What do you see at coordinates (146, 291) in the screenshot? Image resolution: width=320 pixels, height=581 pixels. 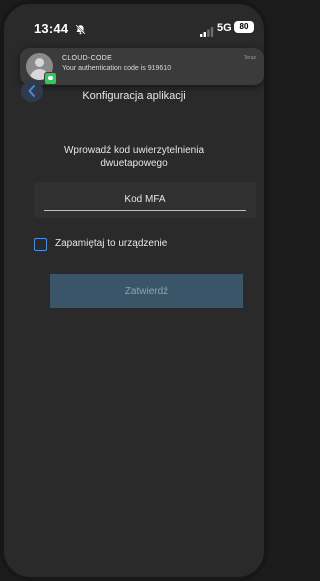 I see `confirm-button: Zatwierdź` at bounding box center [146, 291].